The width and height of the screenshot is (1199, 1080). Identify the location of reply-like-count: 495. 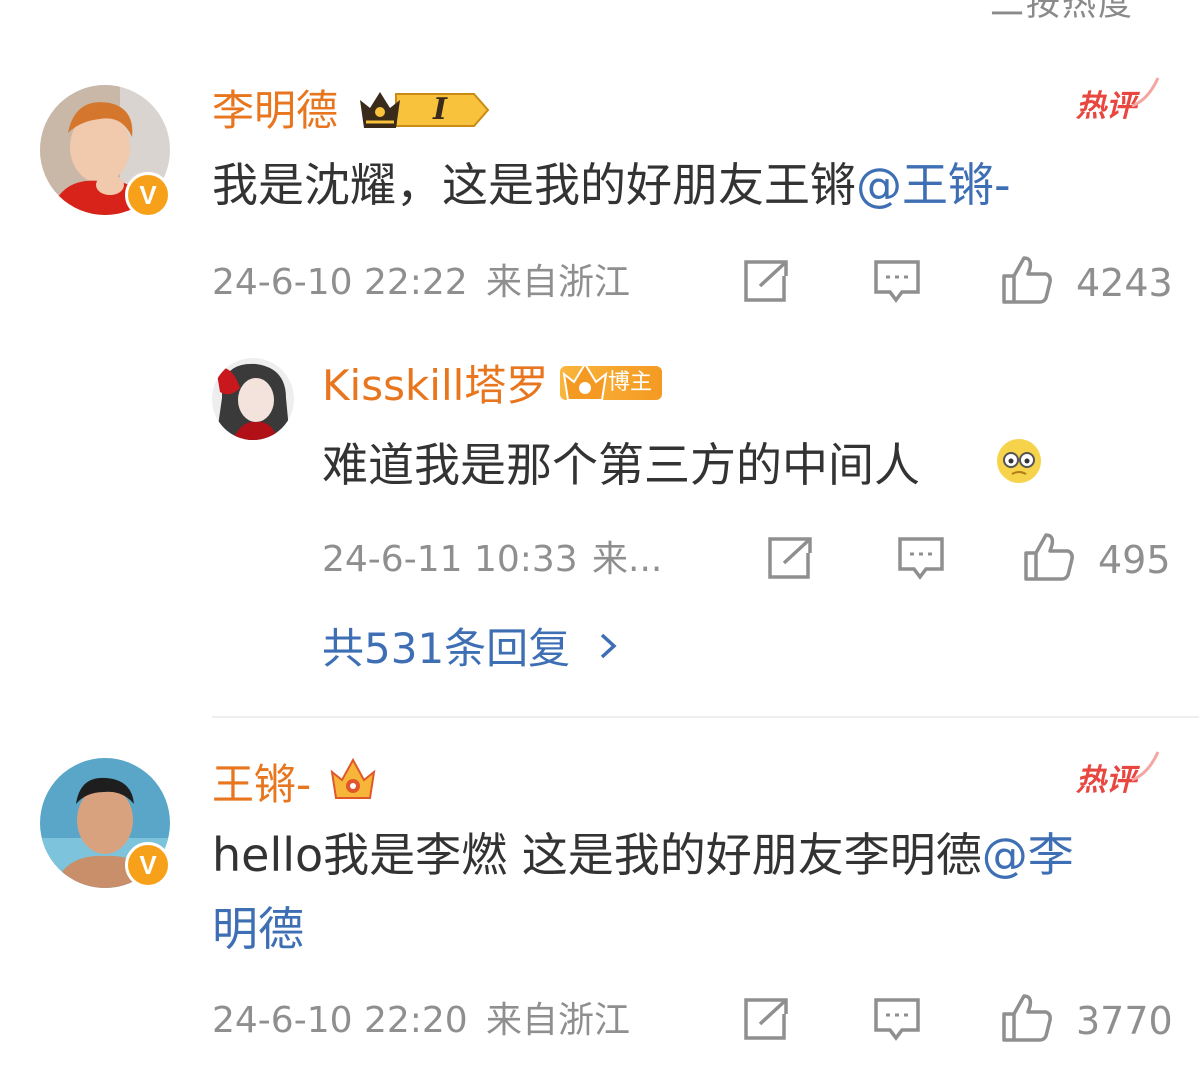
(1134, 560).